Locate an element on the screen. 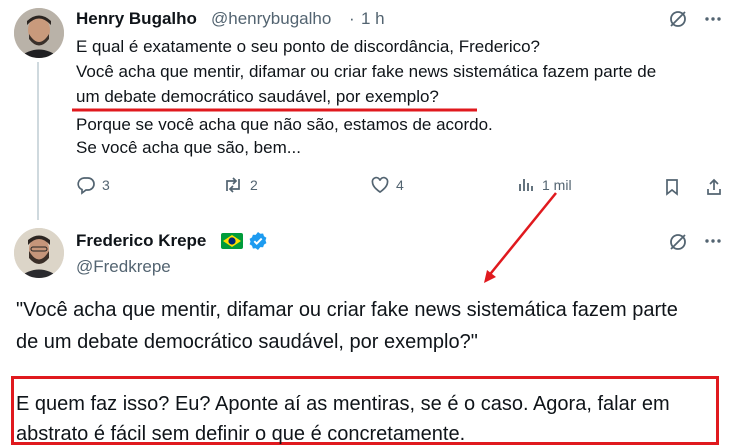 This screenshot has height=448, width=747. repost-count: 2 is located at coordinates (254, 185).